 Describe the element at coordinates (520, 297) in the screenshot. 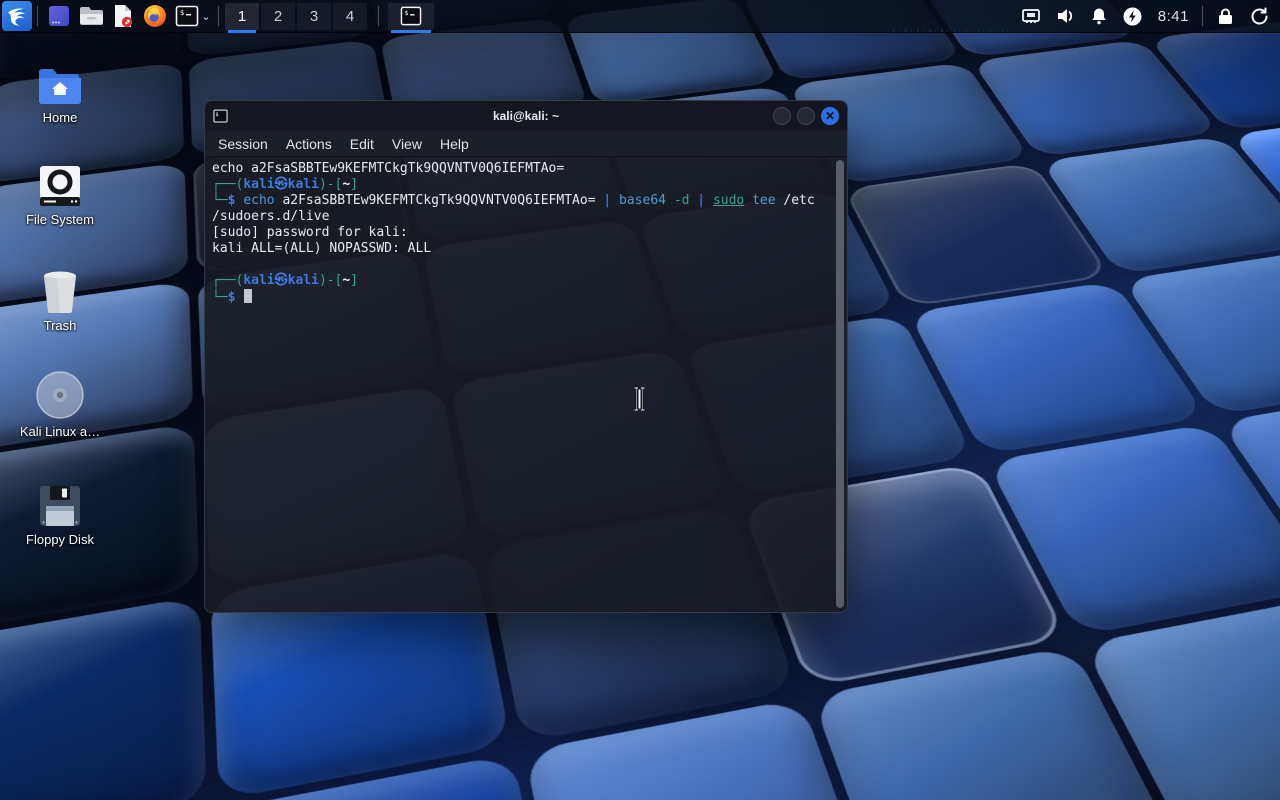

I see `terminal-line: └─$` at that location.